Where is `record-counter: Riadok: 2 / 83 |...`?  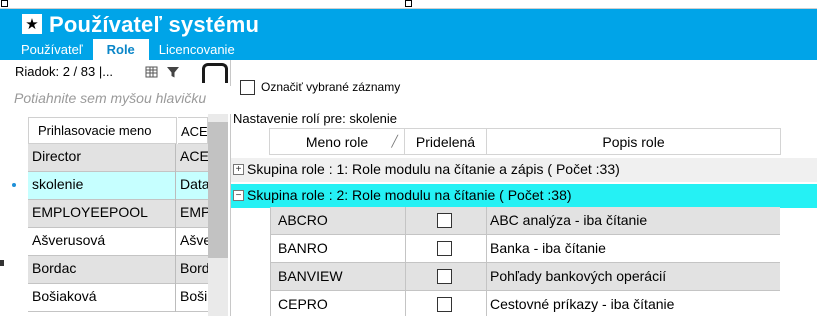 record-counter: Riadok: 2 / 83 |... is located at coordinates (64, 71).